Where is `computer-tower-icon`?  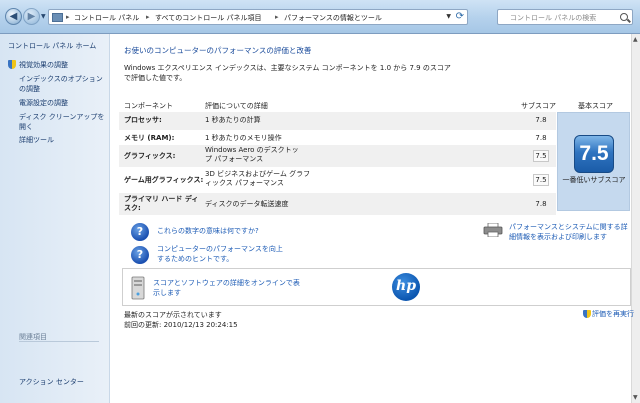
computer-tower-icon is located at coordinates (138, 288).